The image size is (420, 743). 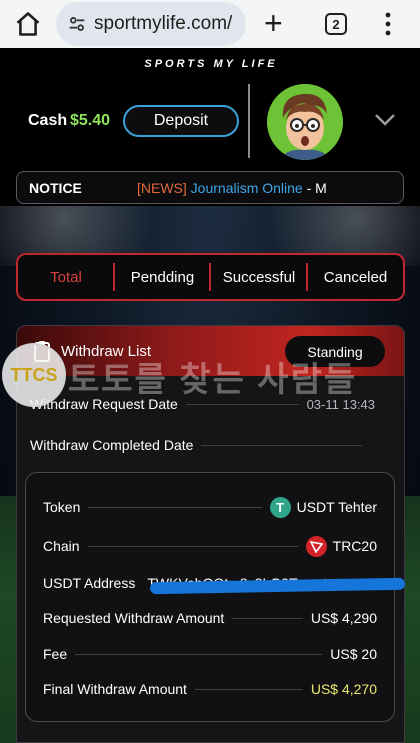 I want to click on tab-pending: Pendding, so click(x=162, y=277).